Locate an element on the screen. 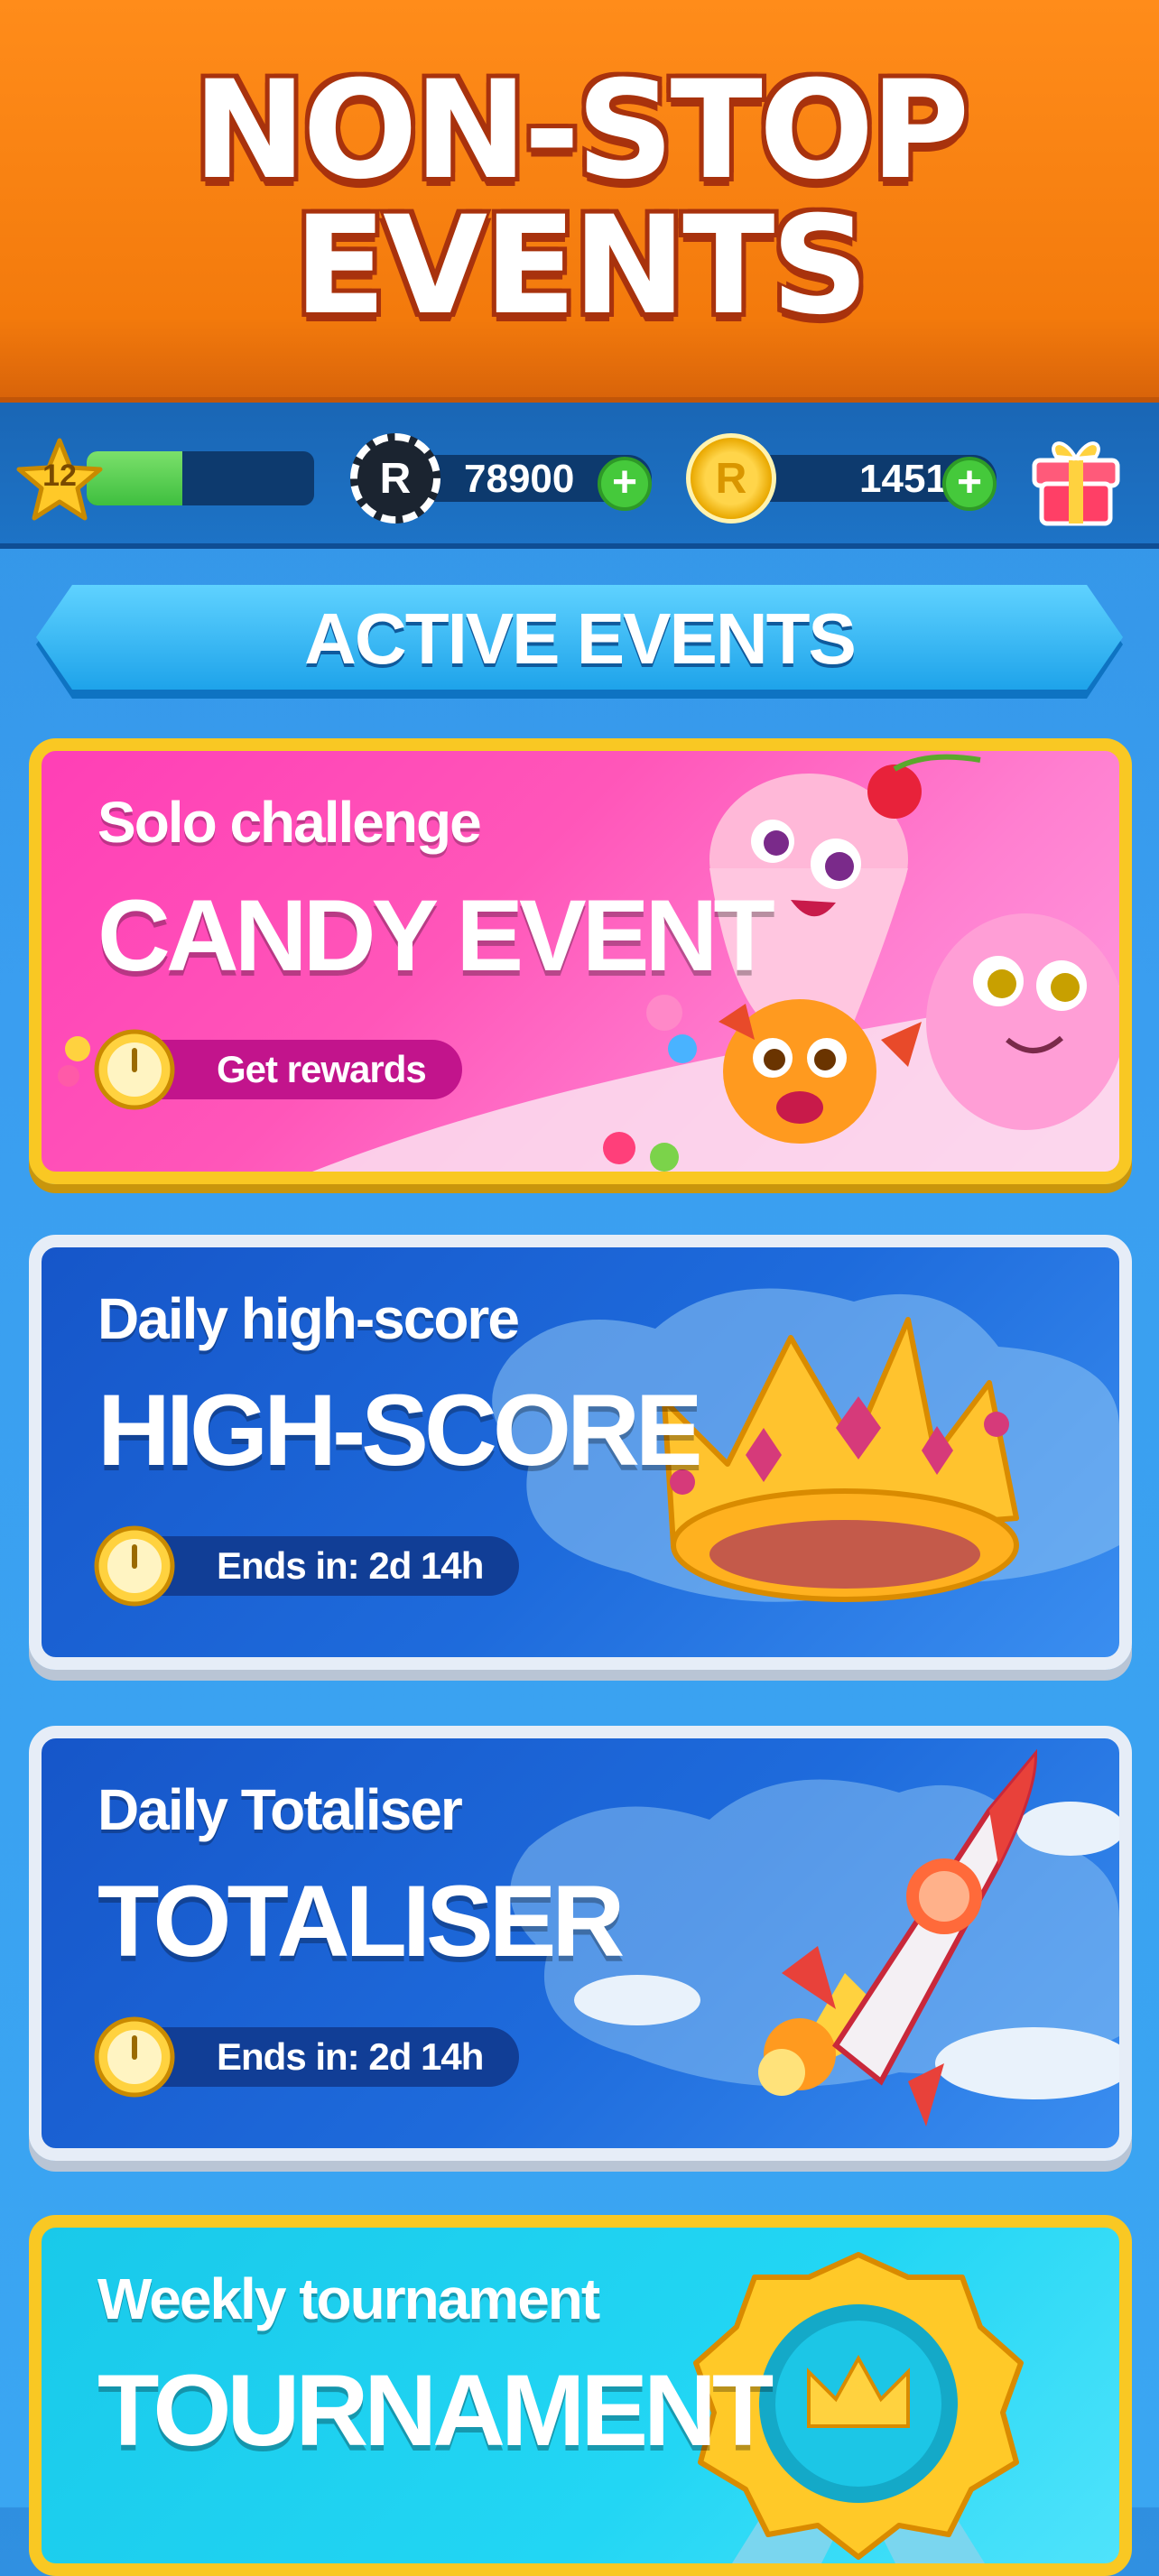 The image size is (1159, 2576). chip-icon: R is located at coordinates (395, 478).